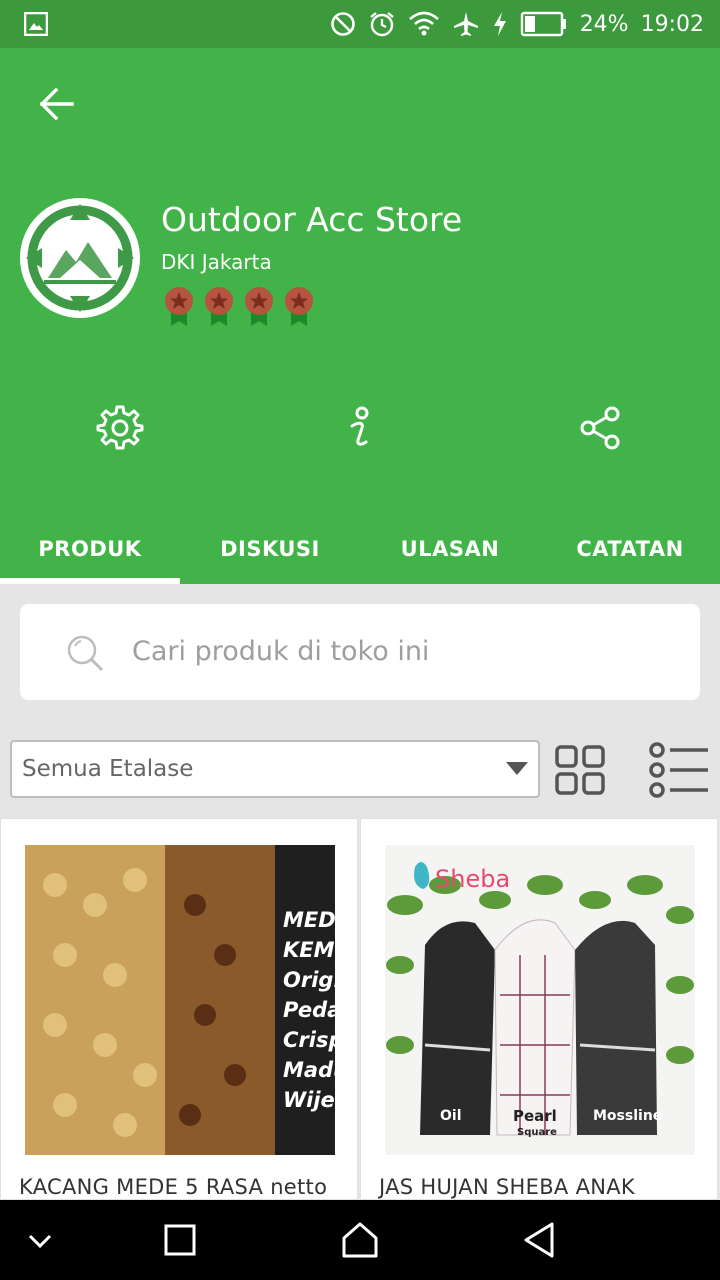 The height and width of the screenshot is (1280, 720). I want to click on image-text: Peda, so click(309, 1010).